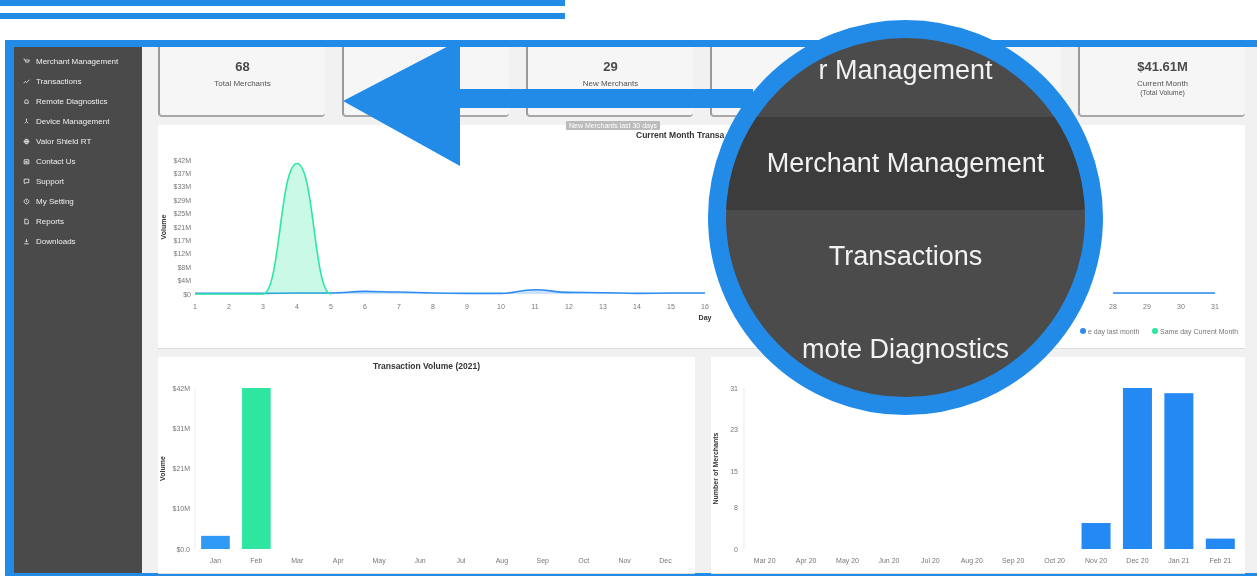  I want to click on sidebar-item: Device Management, so click(78, 121).